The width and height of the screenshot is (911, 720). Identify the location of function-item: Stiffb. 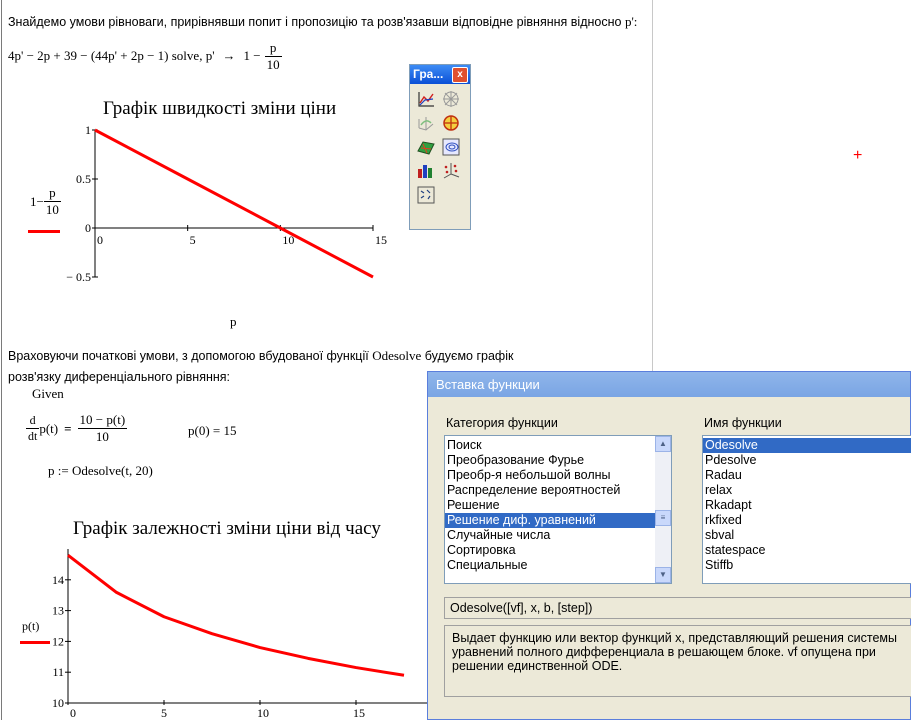
(807, 565).